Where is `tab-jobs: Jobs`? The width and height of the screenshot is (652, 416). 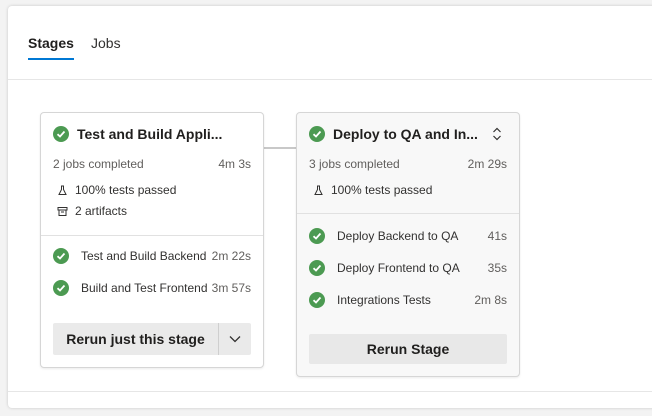
tab-jobs: Jobs is located at coordinates (106, 43).